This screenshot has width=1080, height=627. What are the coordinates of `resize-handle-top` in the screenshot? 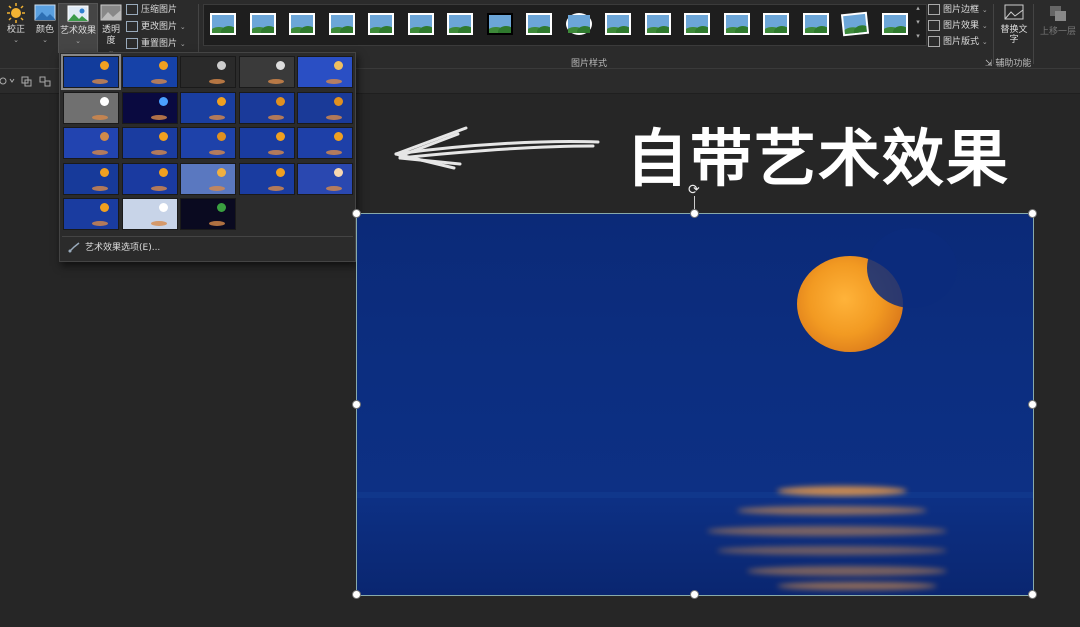 It's located at (694, 213).